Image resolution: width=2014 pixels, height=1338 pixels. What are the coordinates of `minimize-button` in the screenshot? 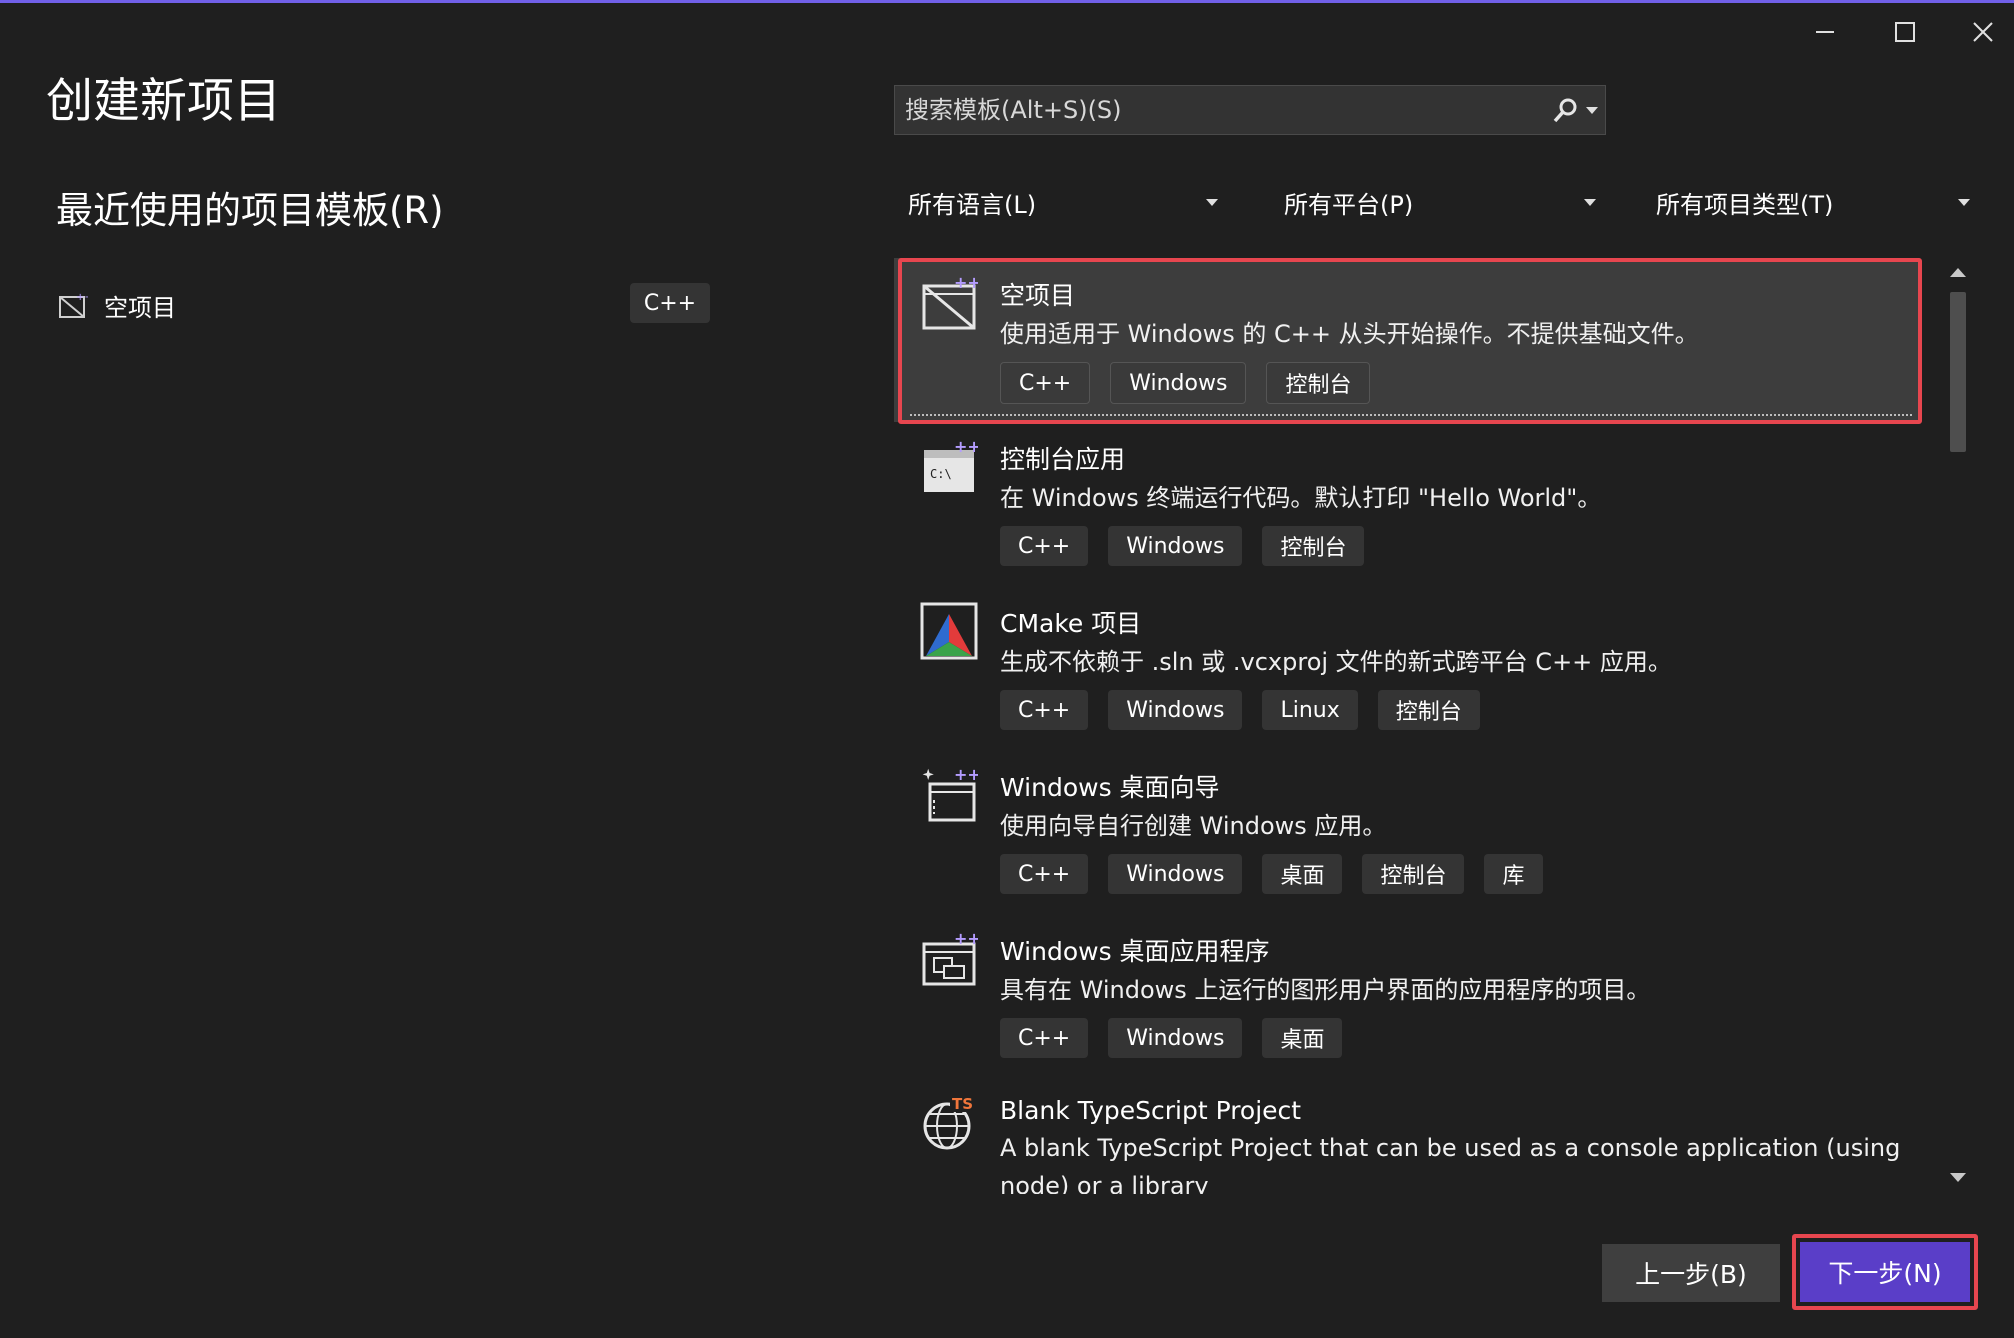 It's located at (1825, 32).